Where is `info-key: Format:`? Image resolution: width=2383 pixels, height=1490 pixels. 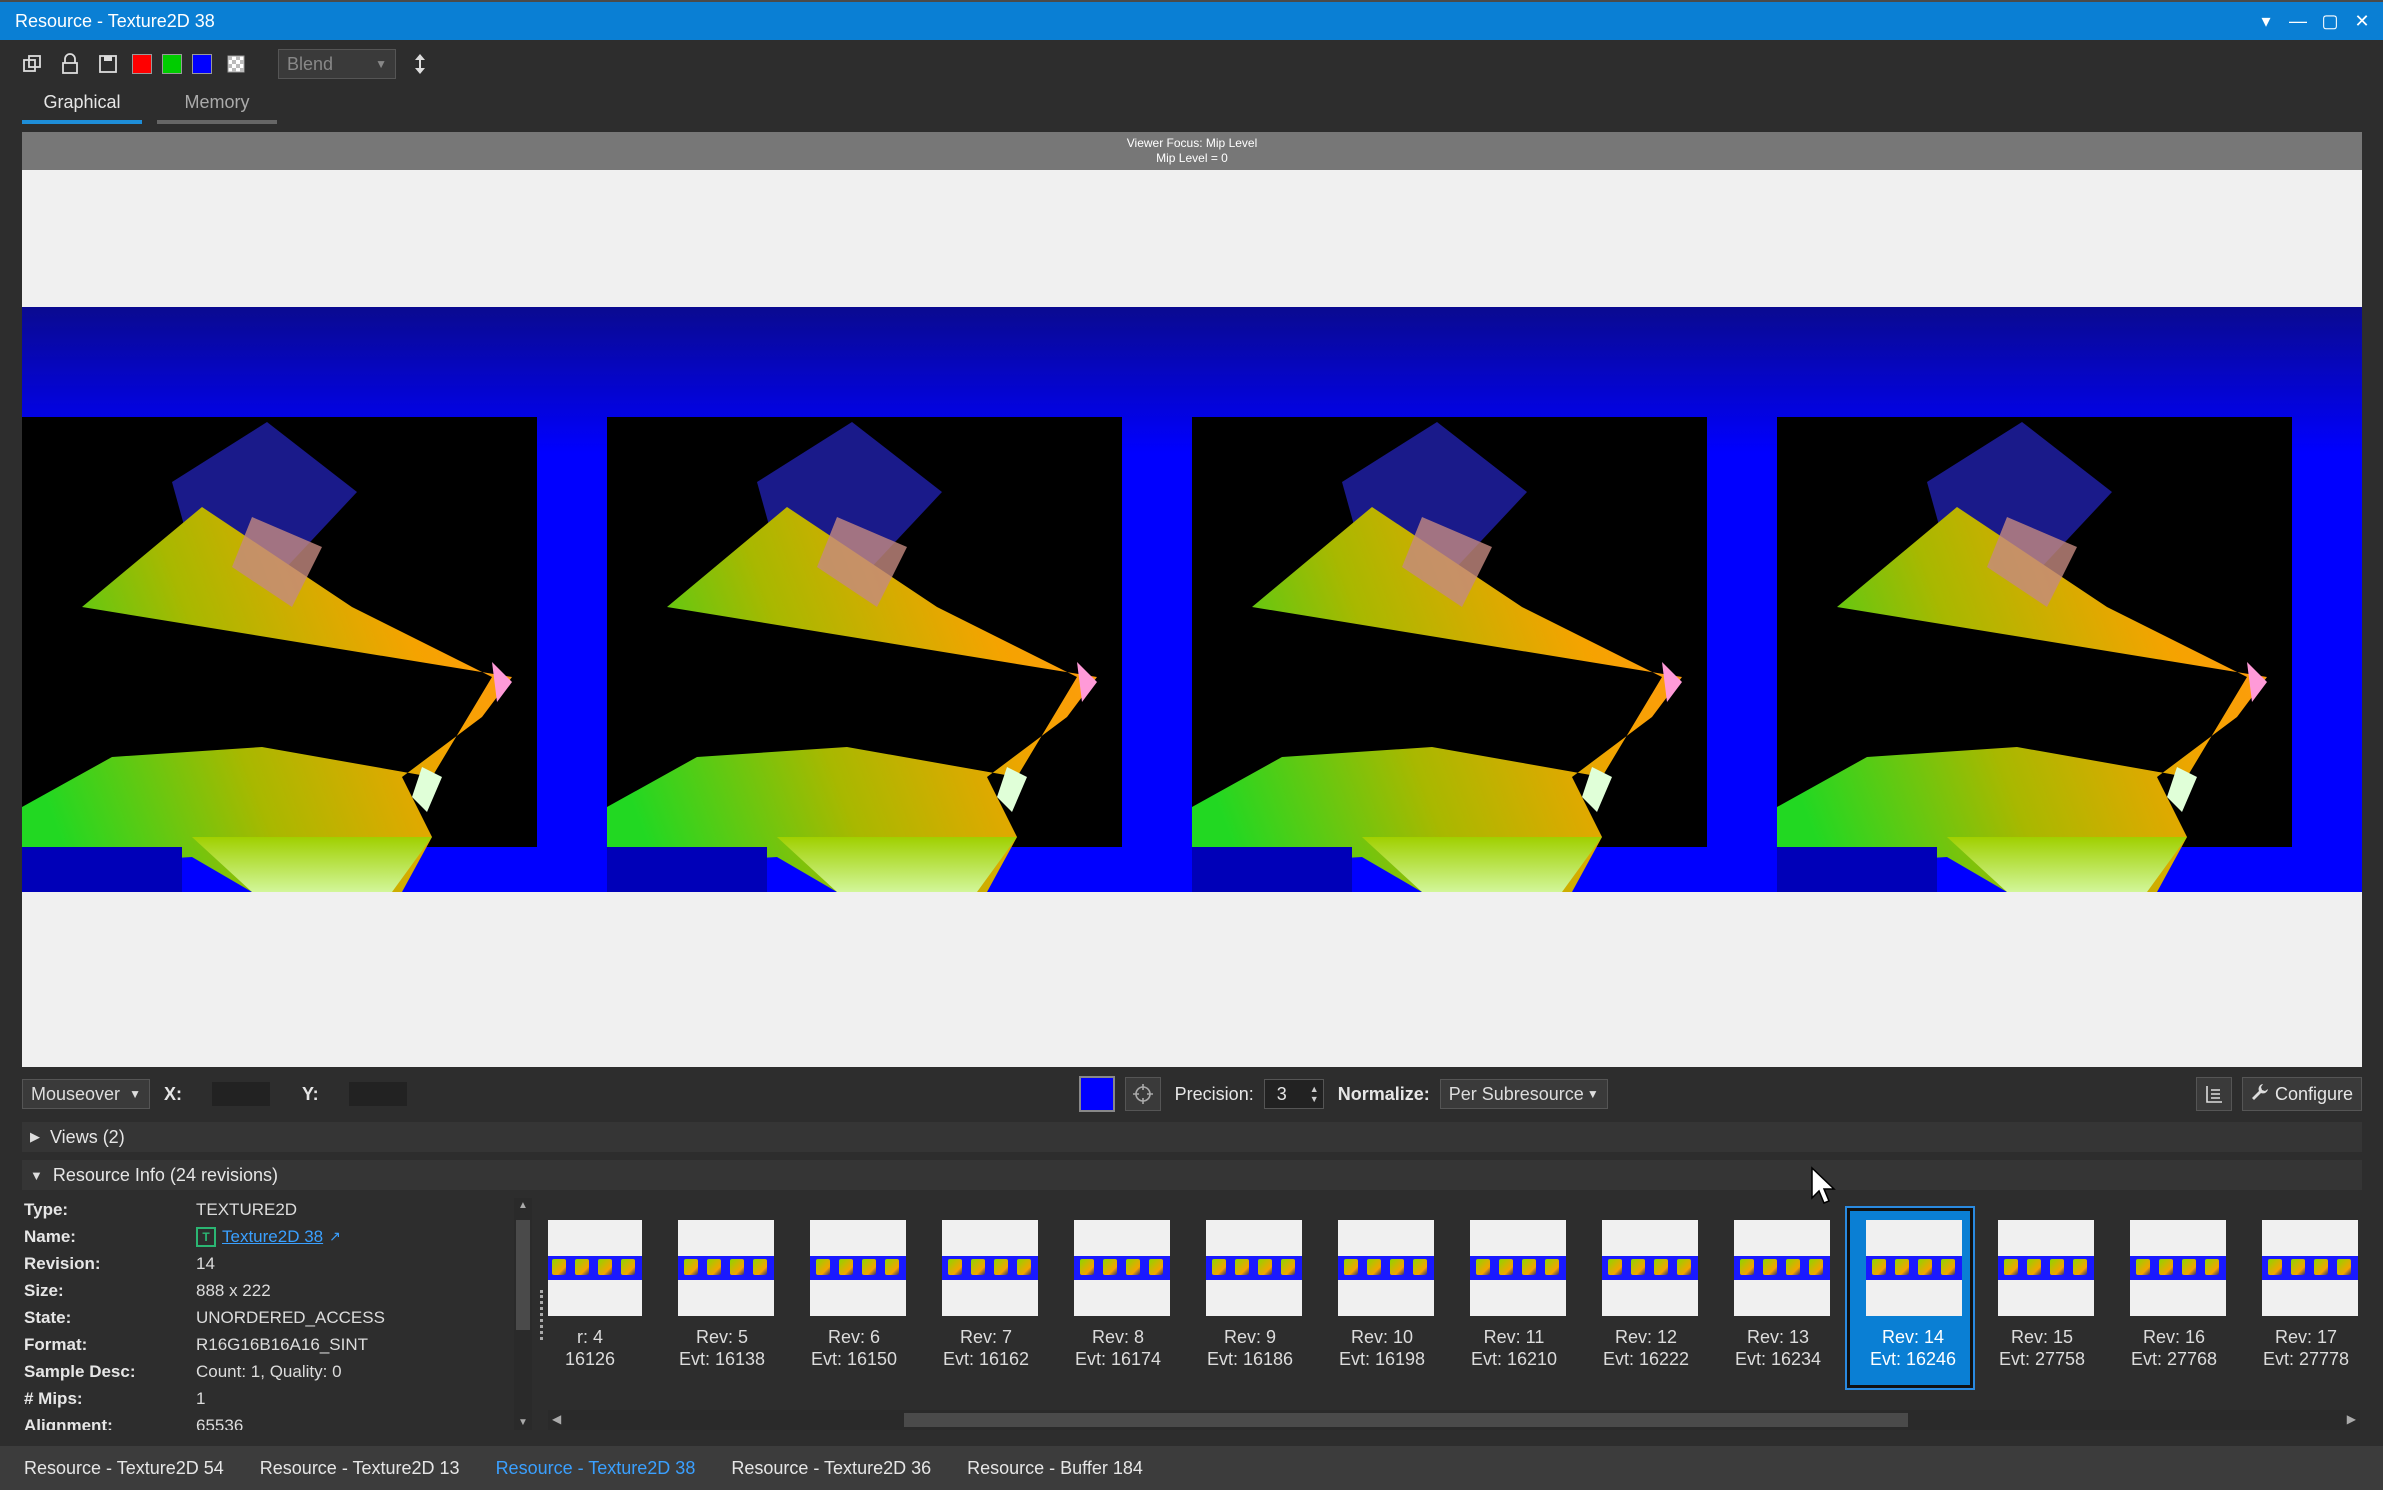
info-key: Format: is located at coordinates (56, 1344).